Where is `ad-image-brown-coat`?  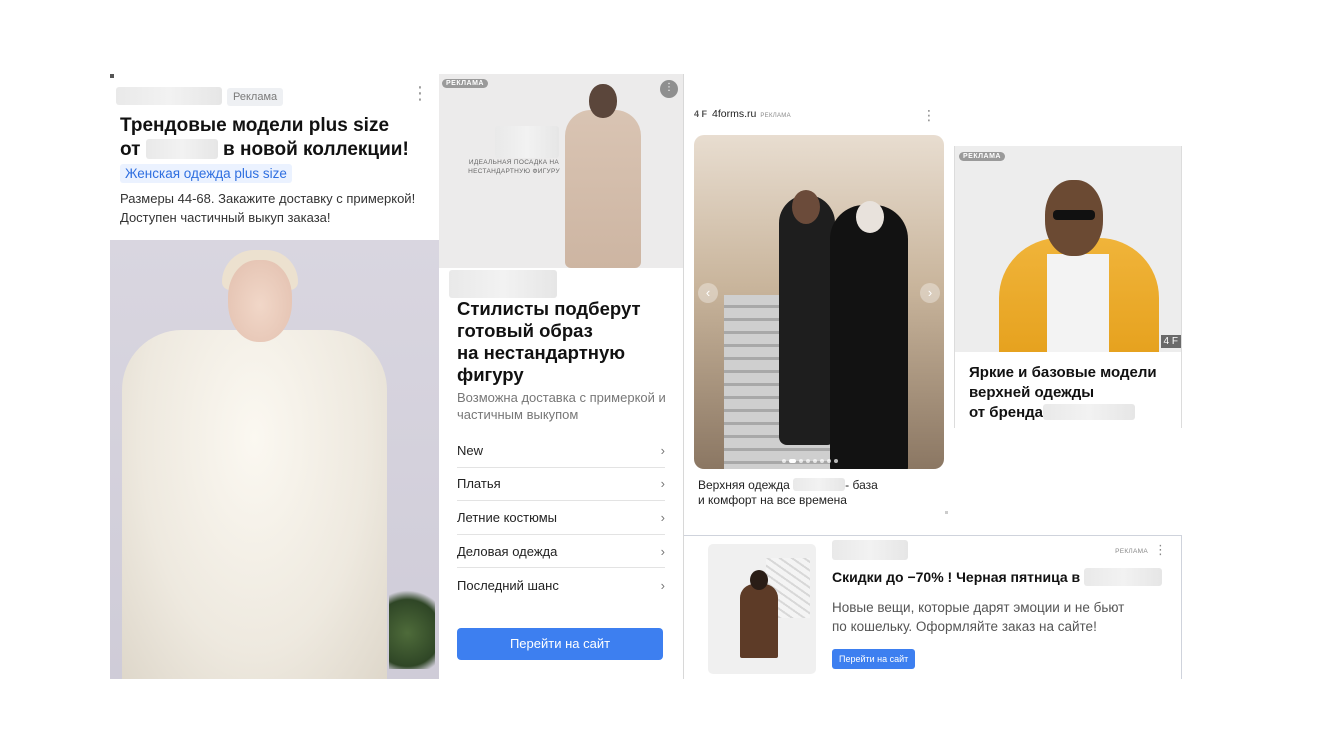 ad-image-brown-coat is located at coordinates (762, 609).